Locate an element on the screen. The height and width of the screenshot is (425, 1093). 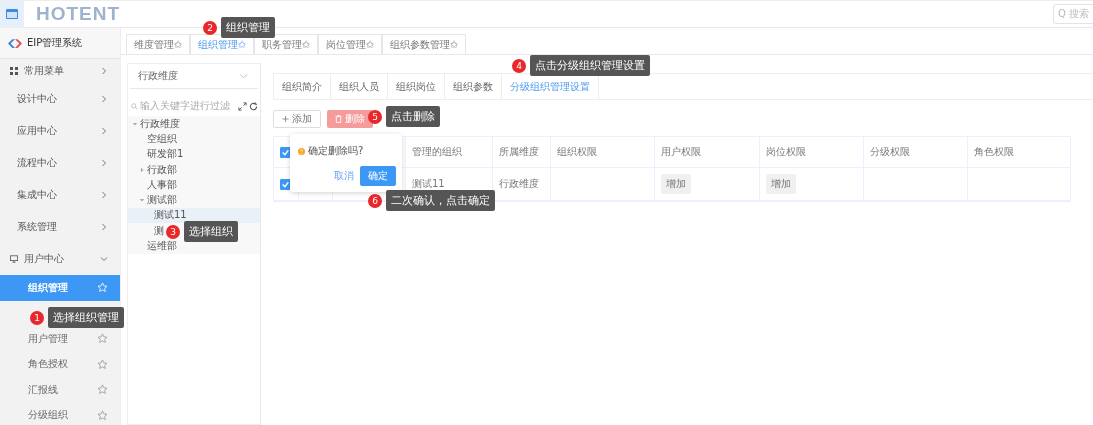
menu-item: 集成中心 is located at coordinates (60, 195).